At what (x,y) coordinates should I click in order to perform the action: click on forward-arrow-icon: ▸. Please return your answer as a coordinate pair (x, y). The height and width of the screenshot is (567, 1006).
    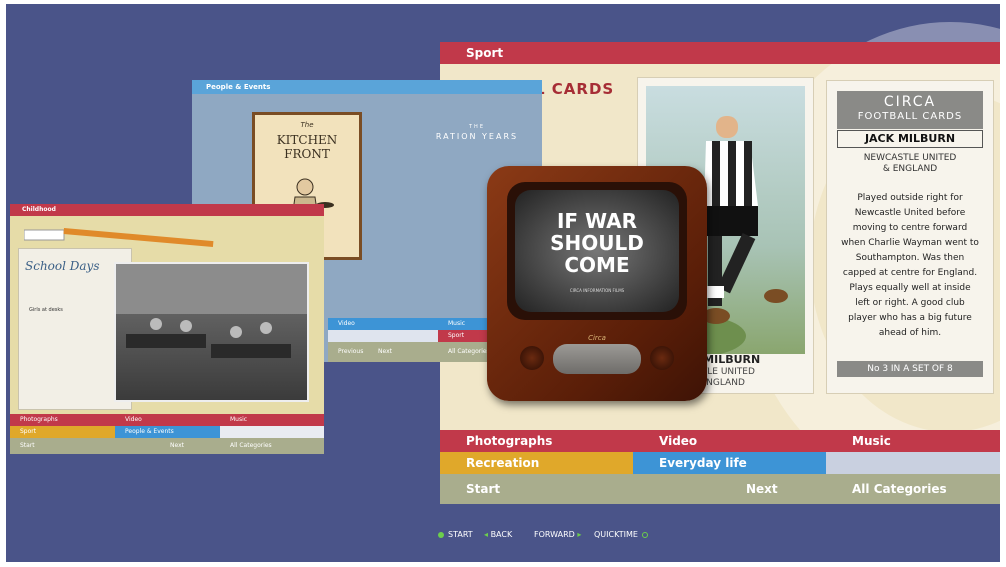
    Looking at the image, I should click on (578, 534).